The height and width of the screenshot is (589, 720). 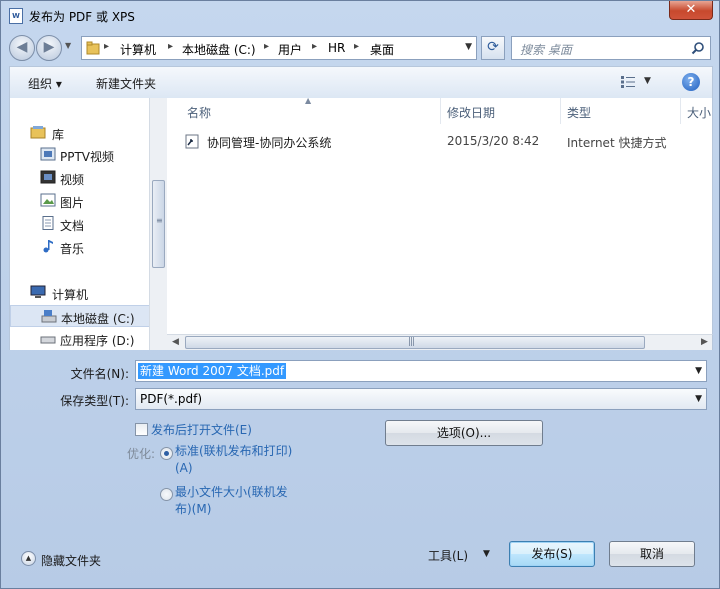 What do you see at coordinates (192, 141) in the screenshot?
I see `internet-shortcut-icon` at bounding box center [192, 141].